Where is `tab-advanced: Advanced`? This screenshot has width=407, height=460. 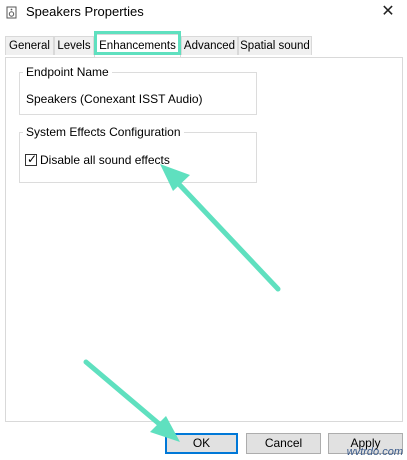 tab-advanced: Advanced is located at coordinates (209, 45).